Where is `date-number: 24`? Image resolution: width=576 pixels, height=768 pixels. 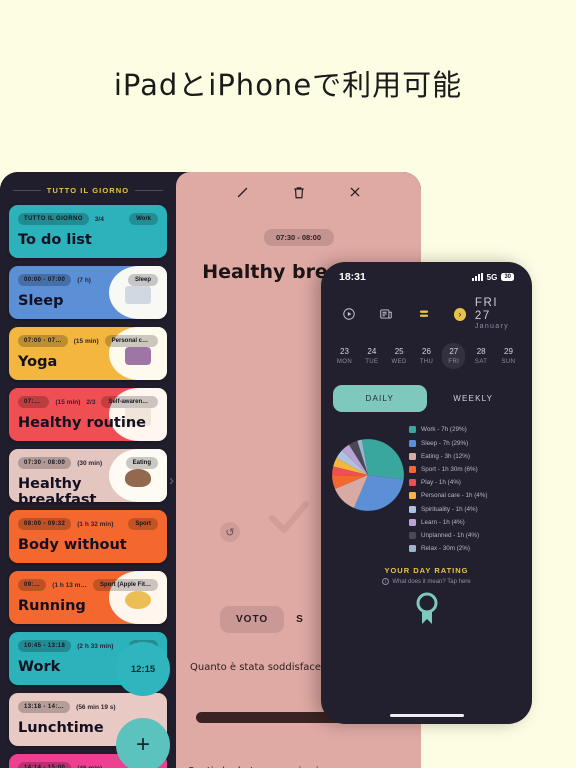 date-number: 24 is located at coordinates (372, 352).